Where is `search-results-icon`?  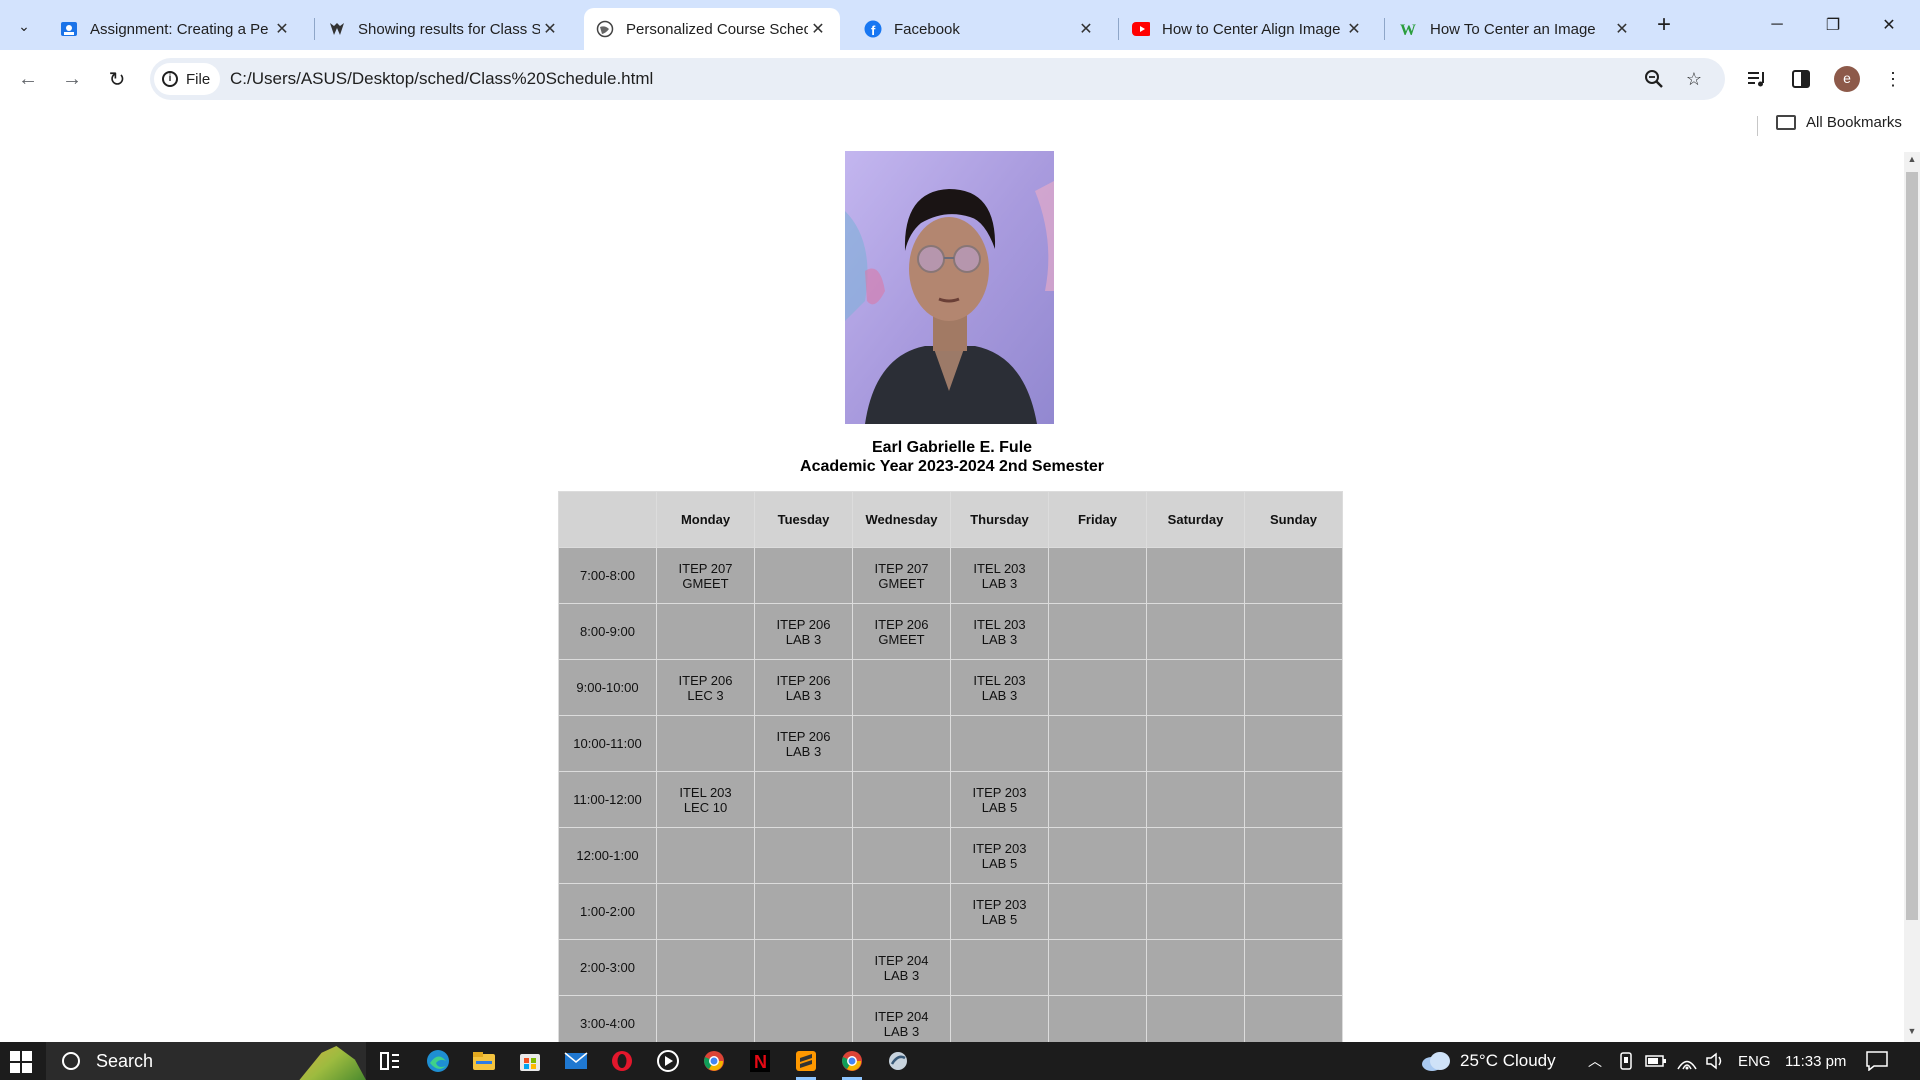
search-results-icon is located at coordinates (337, 29).